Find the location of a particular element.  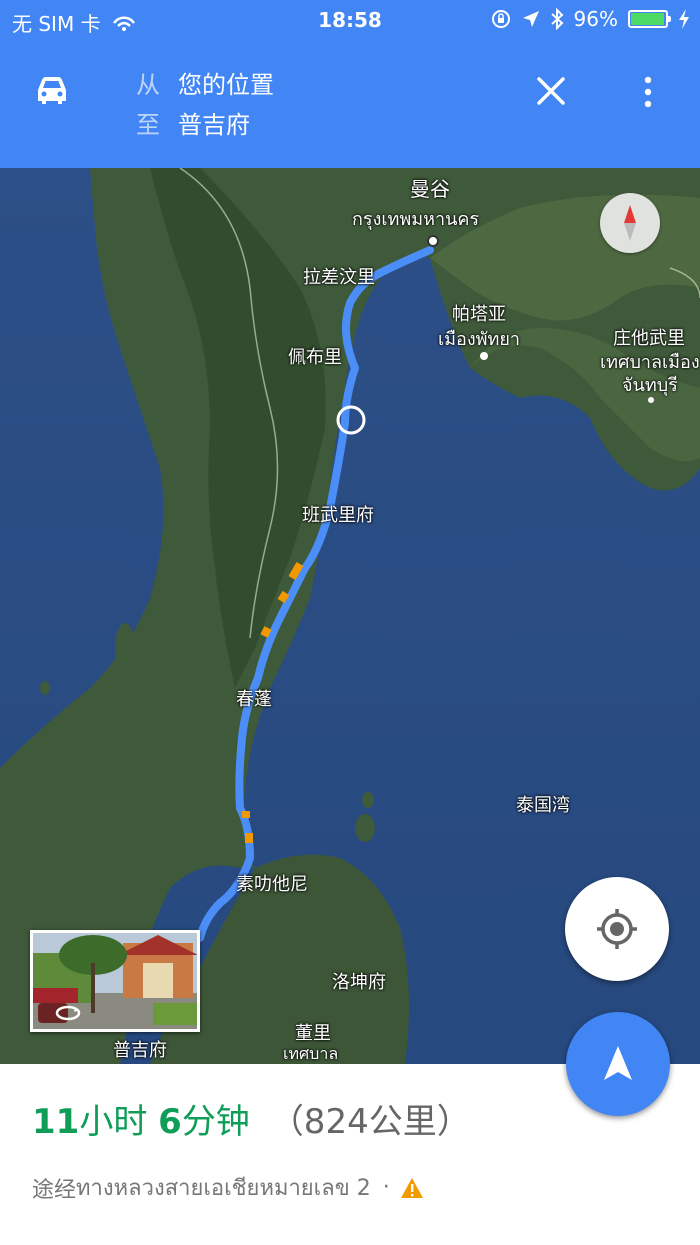

close-icon is located at coordinates (551, 91).